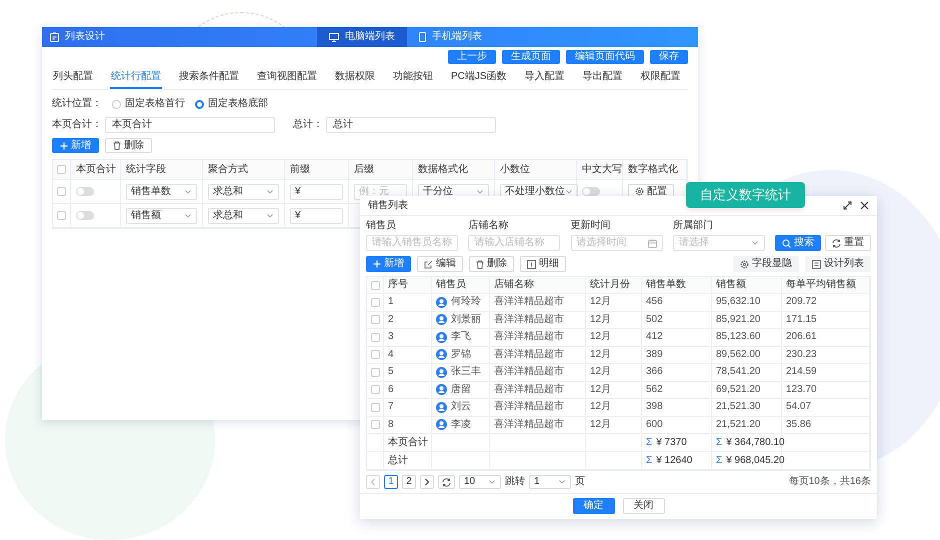 This screenshot has height=540, width=940. What do you see at coordinates (847, 205) in the screenshot?
I see `expand-icon` at bounding box center [847, 205].